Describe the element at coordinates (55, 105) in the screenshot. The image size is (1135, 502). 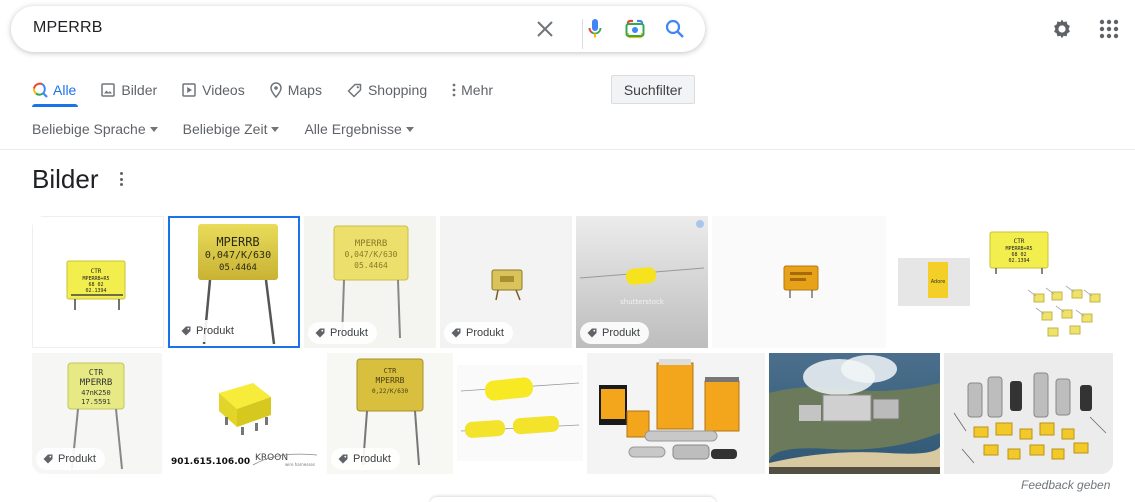
I see `active-tab-indicator` at that location.